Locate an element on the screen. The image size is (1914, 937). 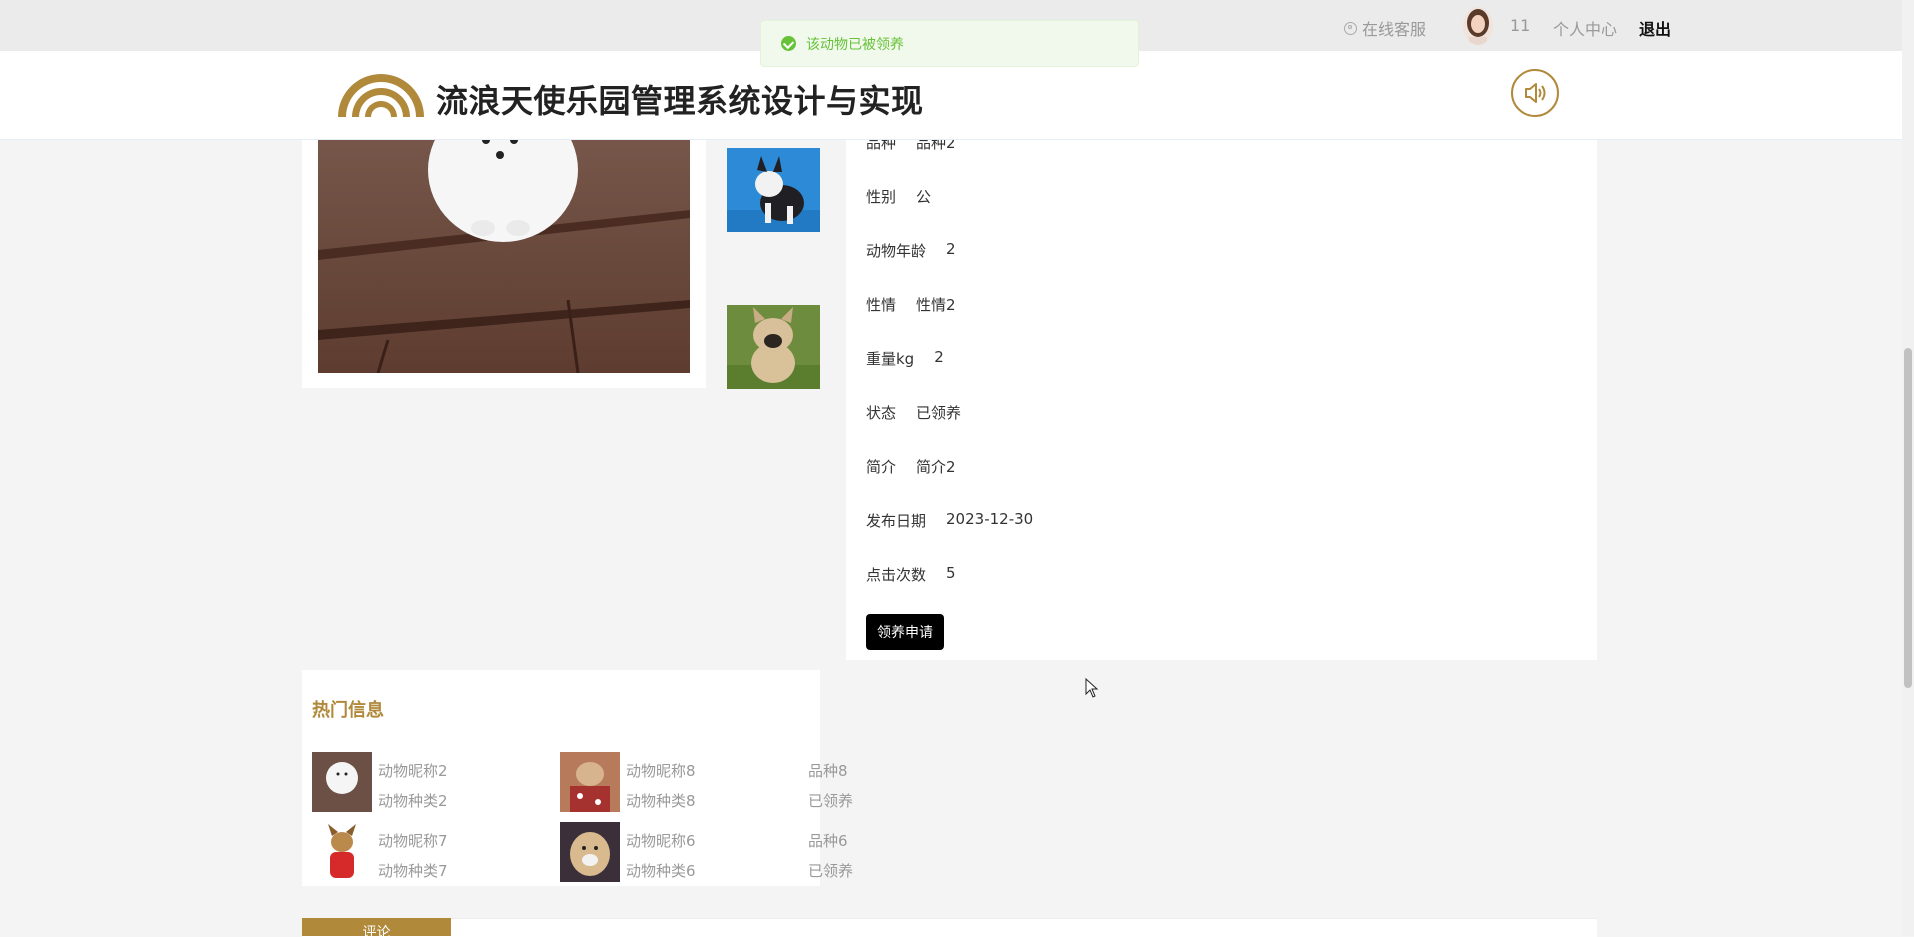
detail-value: 简介2 is located at coordinates (936, 467).